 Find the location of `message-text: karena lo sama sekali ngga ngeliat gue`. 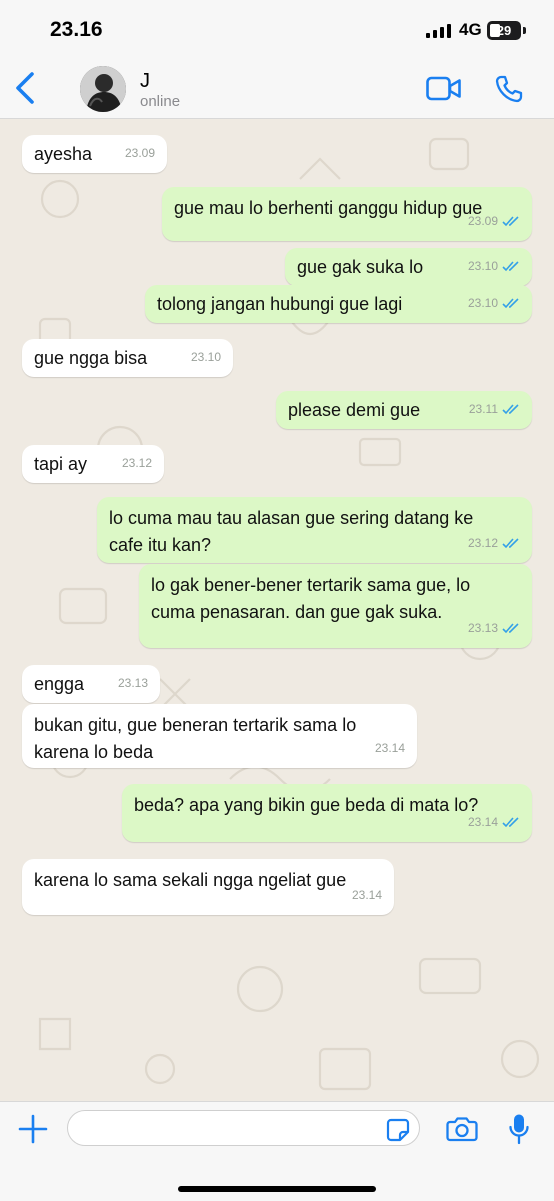

message-text: karena lo sama sekali ngga ngeliat gue is located at coordinates (190, 880).